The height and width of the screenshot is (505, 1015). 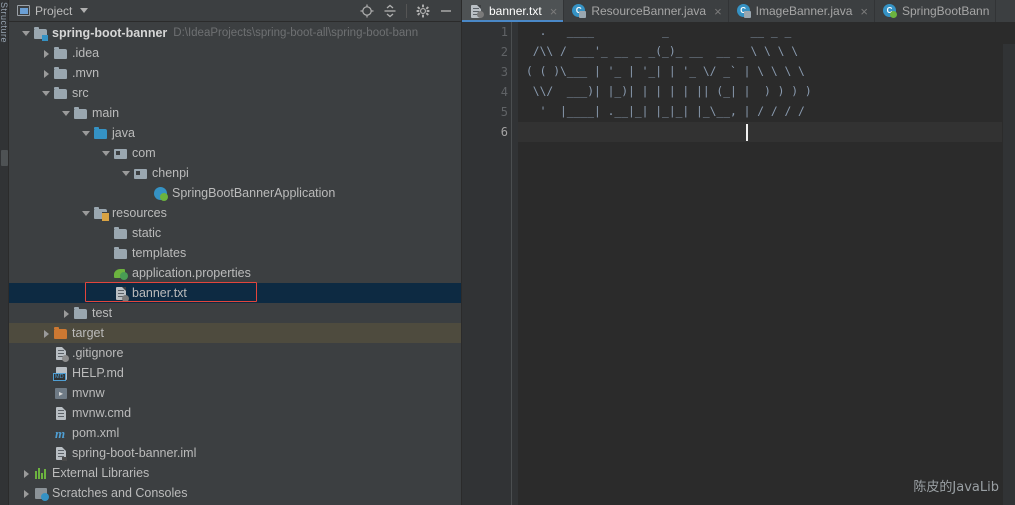 What do you see at coordinates (235, 153) in the screenshot?
I see `tree-item-com: com` at bounding box center [235, 153].